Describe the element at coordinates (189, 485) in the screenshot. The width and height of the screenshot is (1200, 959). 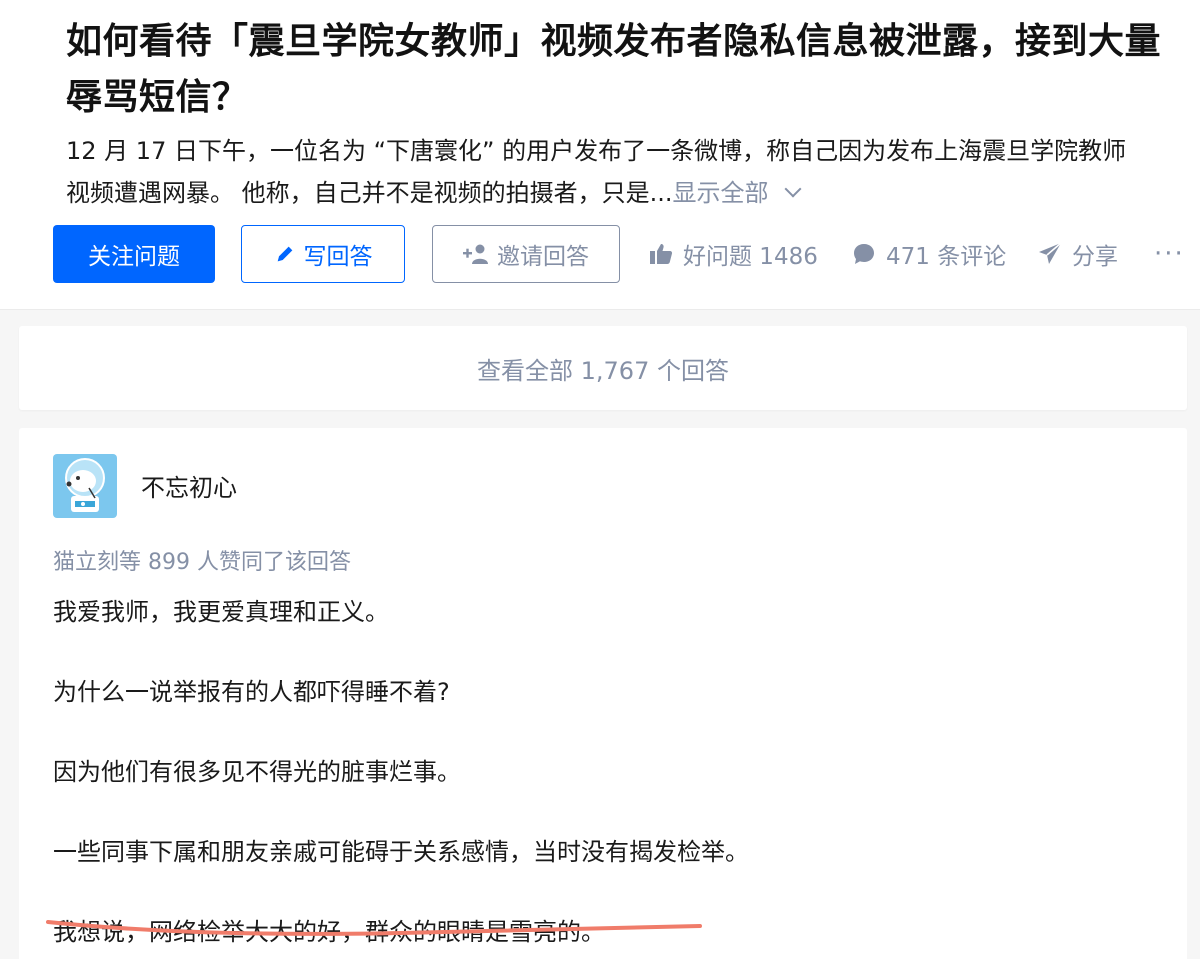
I see `author-name: 不忘初心` at that location.